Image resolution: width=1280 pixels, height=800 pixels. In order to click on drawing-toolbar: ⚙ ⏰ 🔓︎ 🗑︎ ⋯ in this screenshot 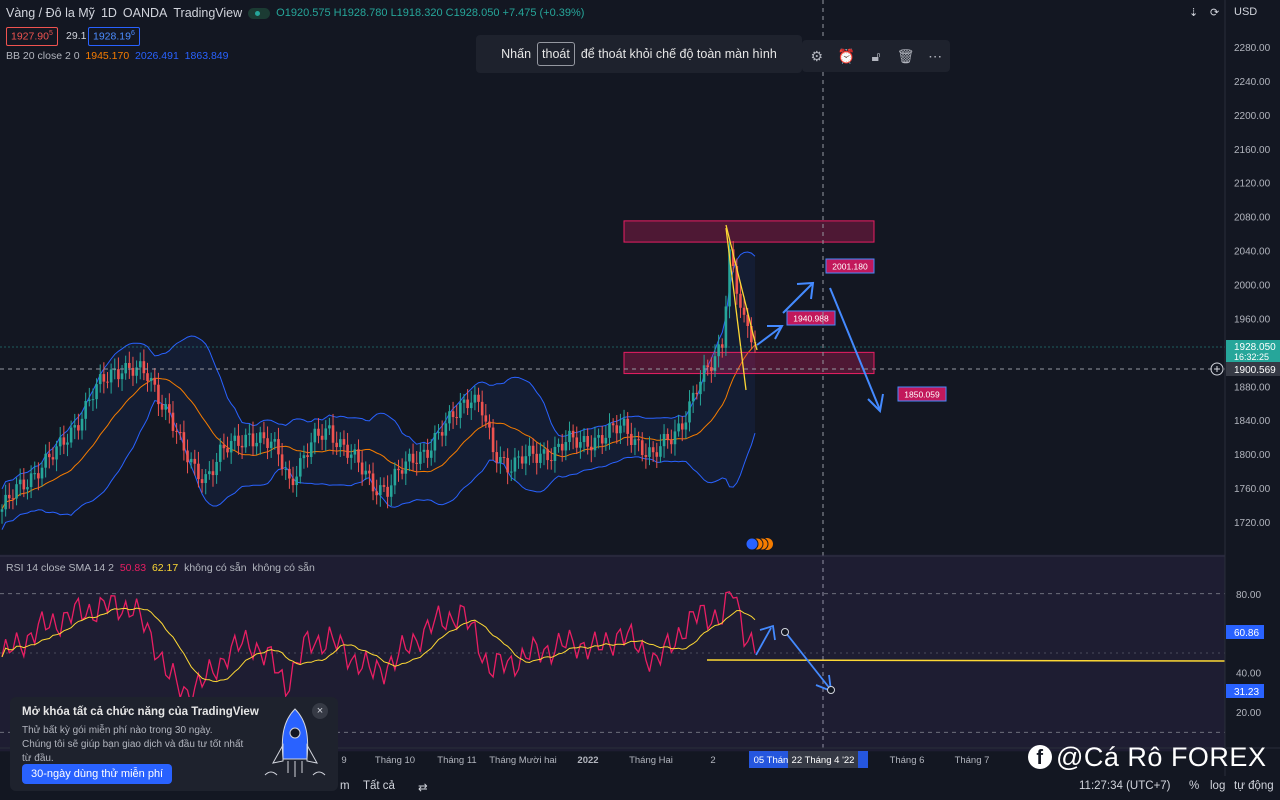, I will do `click(876, 56)`.